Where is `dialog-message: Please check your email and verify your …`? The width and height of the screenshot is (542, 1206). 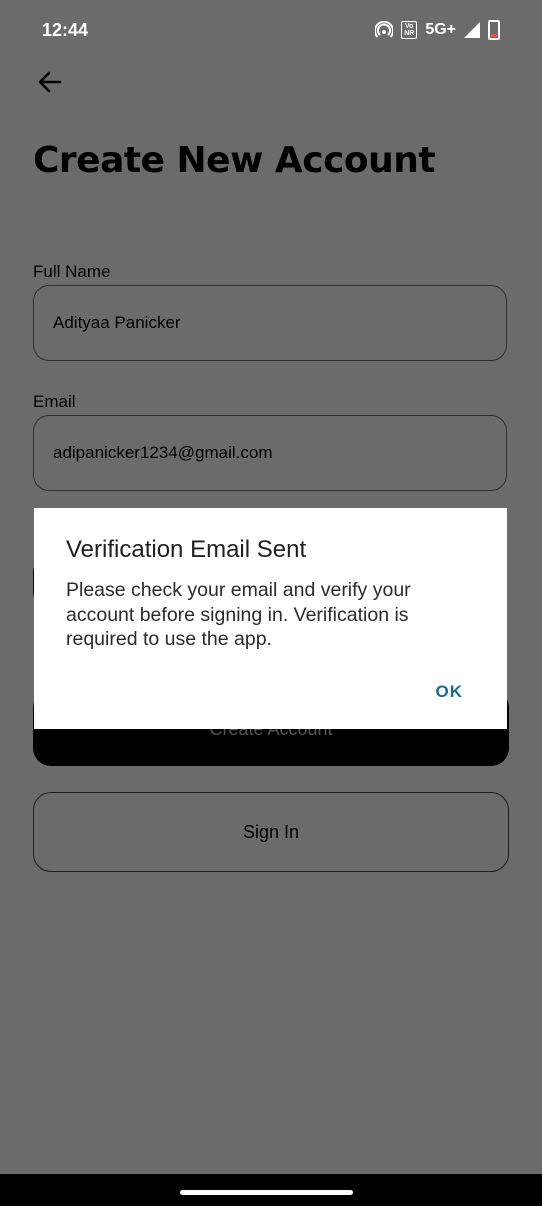 dialog-message: Please check your email and verify your … is located at coordinates (238, 614).